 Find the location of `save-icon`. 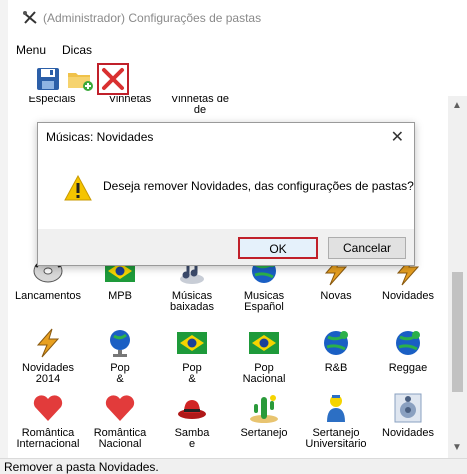

save-icon is located at coordinates (48, 79).